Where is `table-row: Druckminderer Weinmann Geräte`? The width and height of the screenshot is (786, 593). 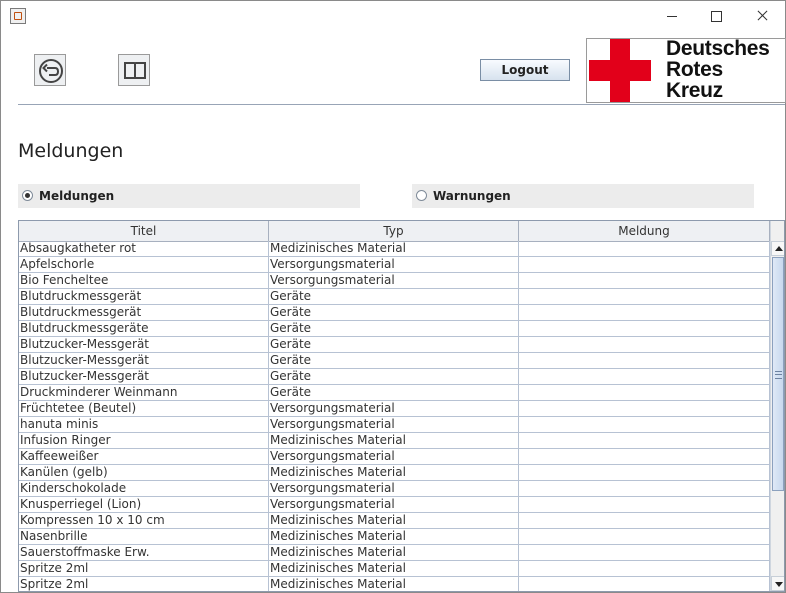
table-row: Druckminderer Weinmann Geräte is located at coordinates (394, 393).